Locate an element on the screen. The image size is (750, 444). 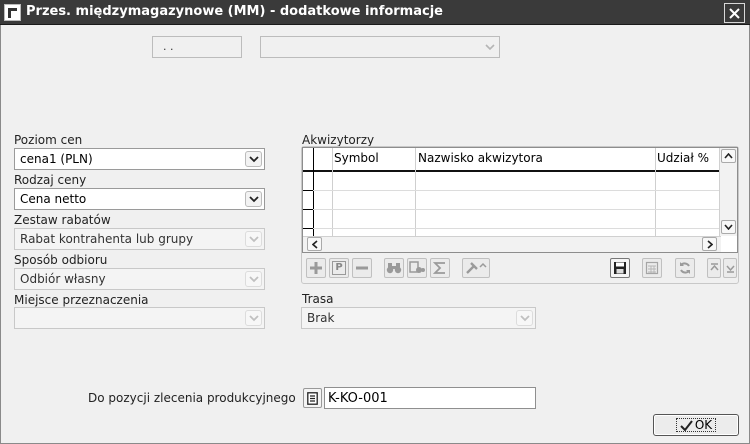
route-label: Trasa is located at coordinates (318, 299).